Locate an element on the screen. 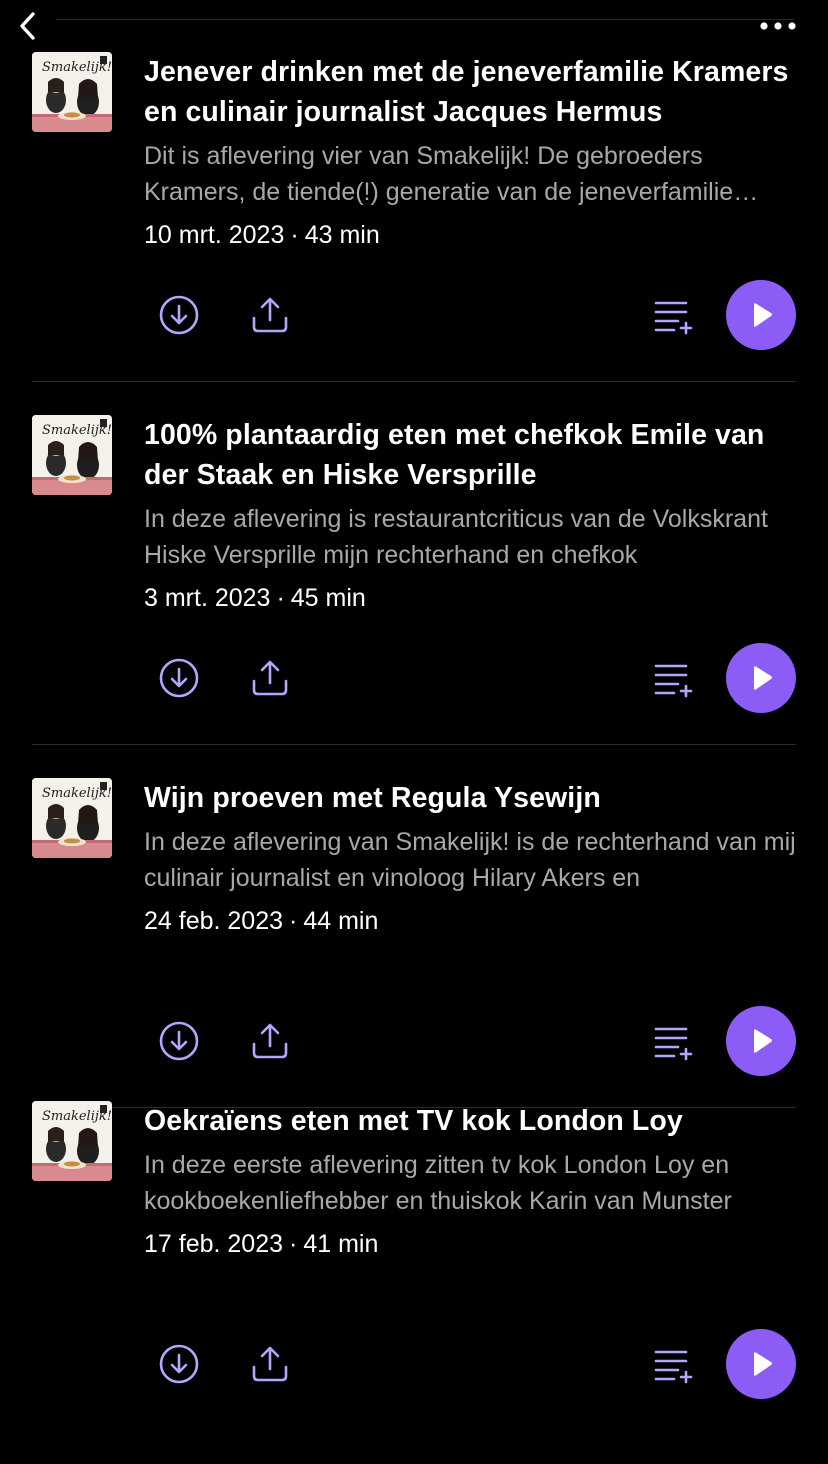 This screenshot has width=828, height=1464. top-divider is located at coordinates (425, 19).